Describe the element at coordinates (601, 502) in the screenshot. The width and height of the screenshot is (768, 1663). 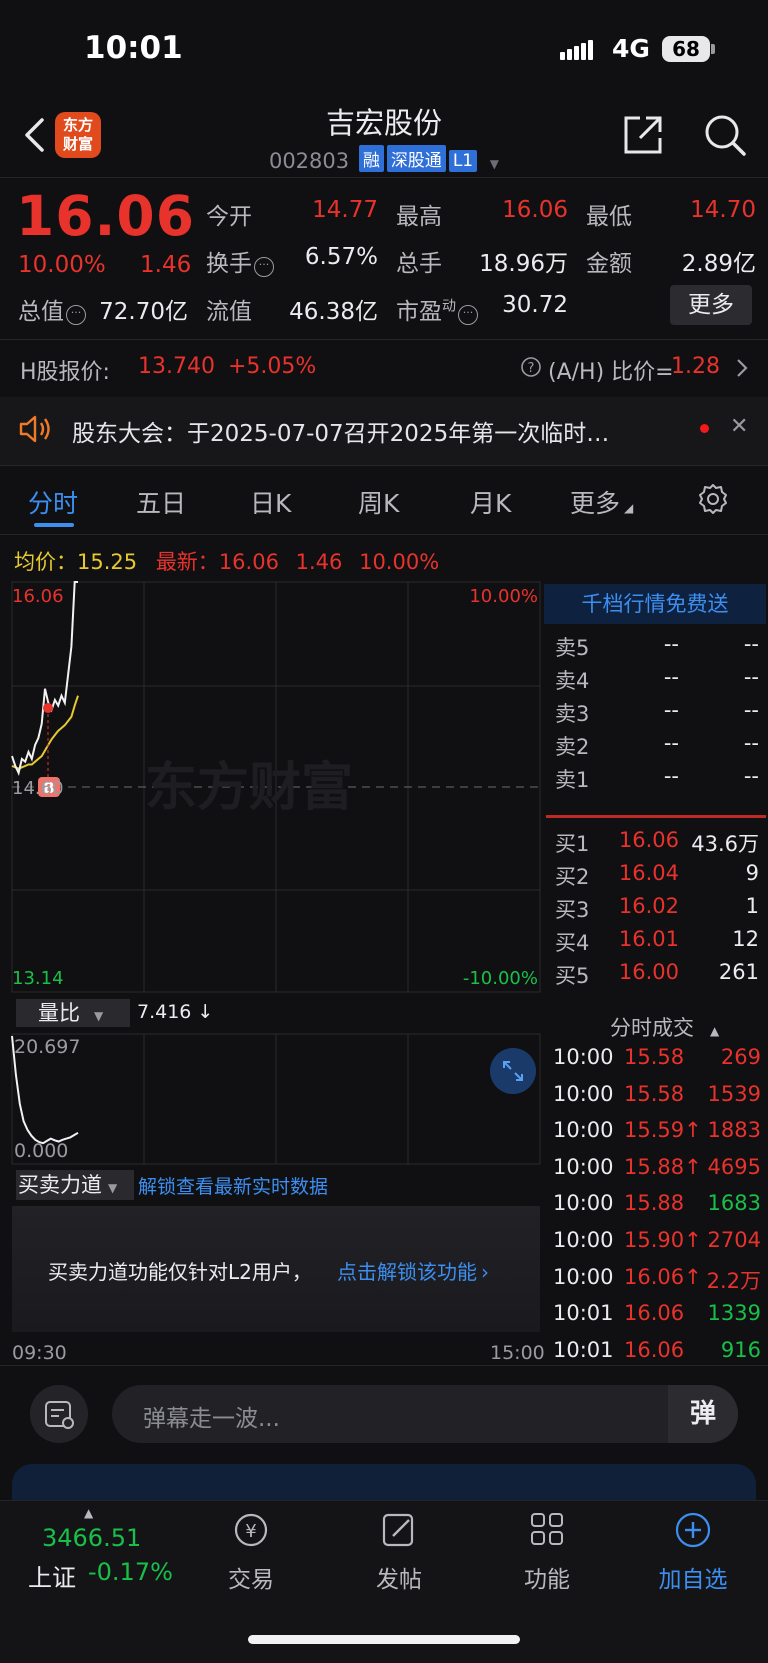
I see `tab-more: 更多 ◢` at that location.